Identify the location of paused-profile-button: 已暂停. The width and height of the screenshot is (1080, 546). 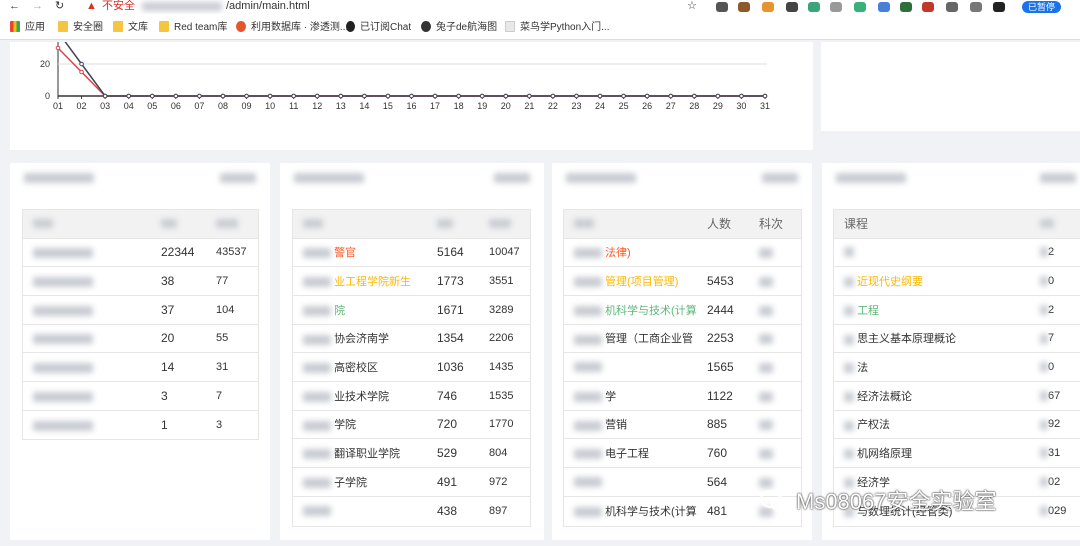
(1042, 7).